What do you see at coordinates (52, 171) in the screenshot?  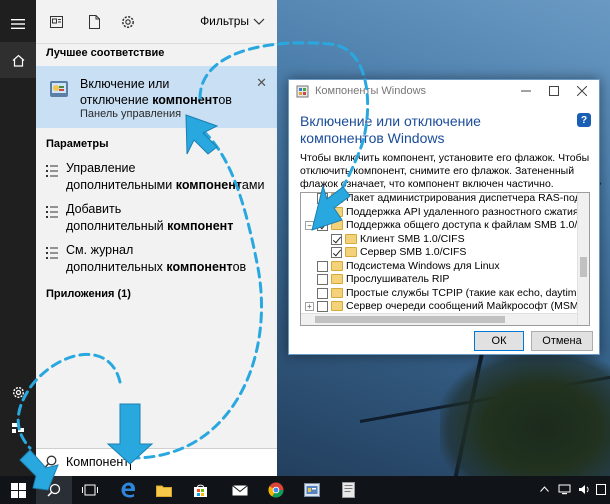 I see `list-settings-icon` at bounding box center [52, 171].